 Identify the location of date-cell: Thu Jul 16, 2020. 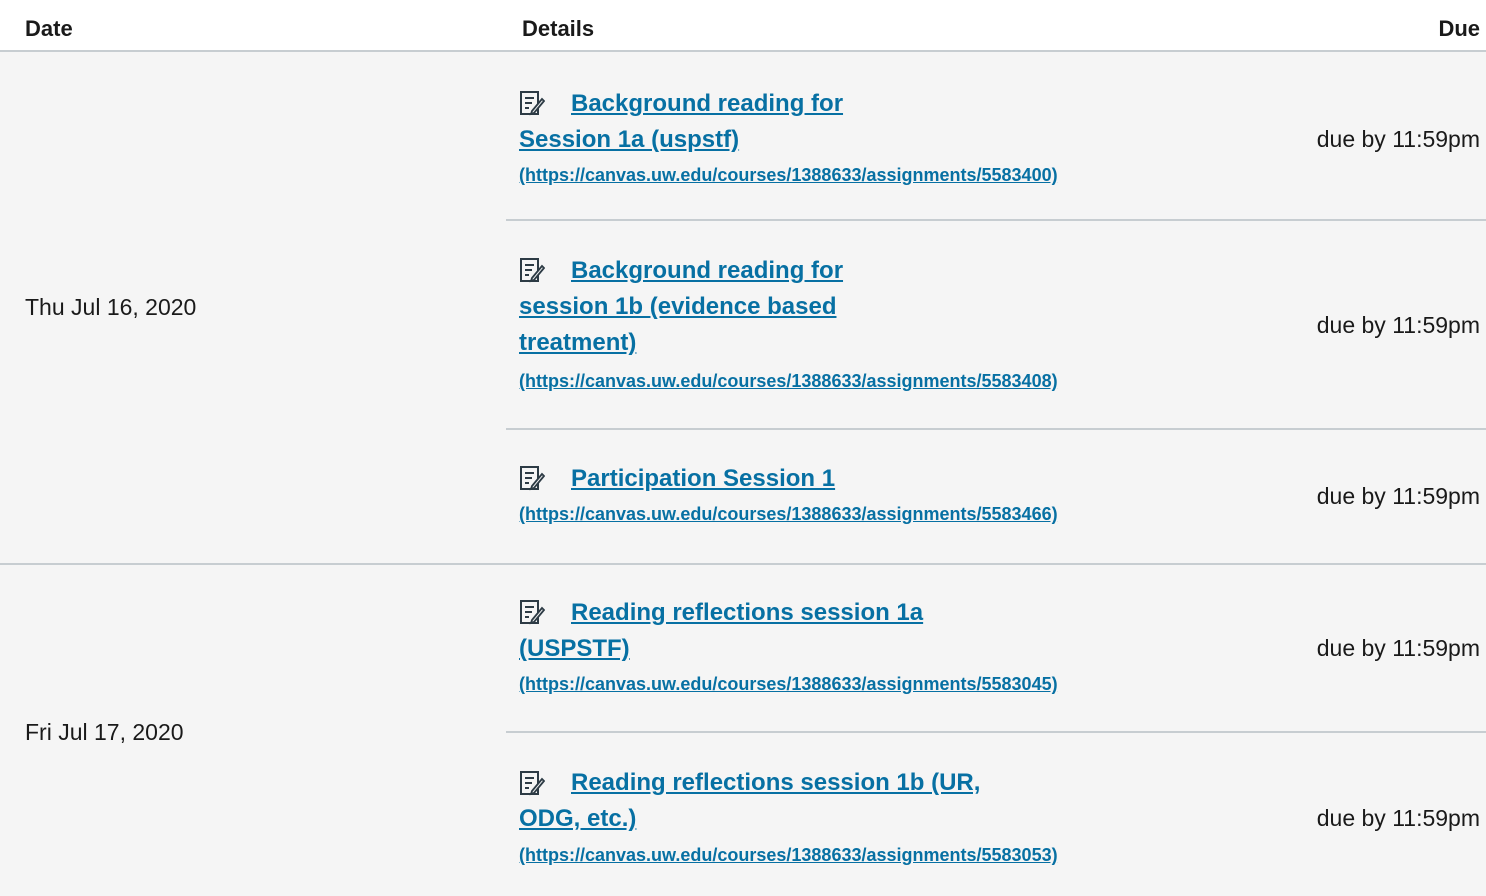
(111, 307).